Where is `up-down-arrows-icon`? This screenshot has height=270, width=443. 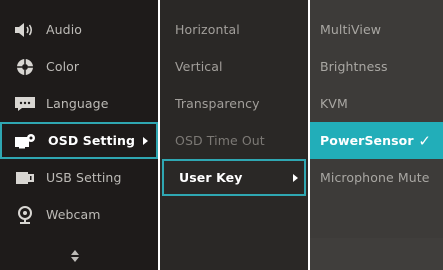
up-down-arrows-icon is located at coordinates (75, 255).